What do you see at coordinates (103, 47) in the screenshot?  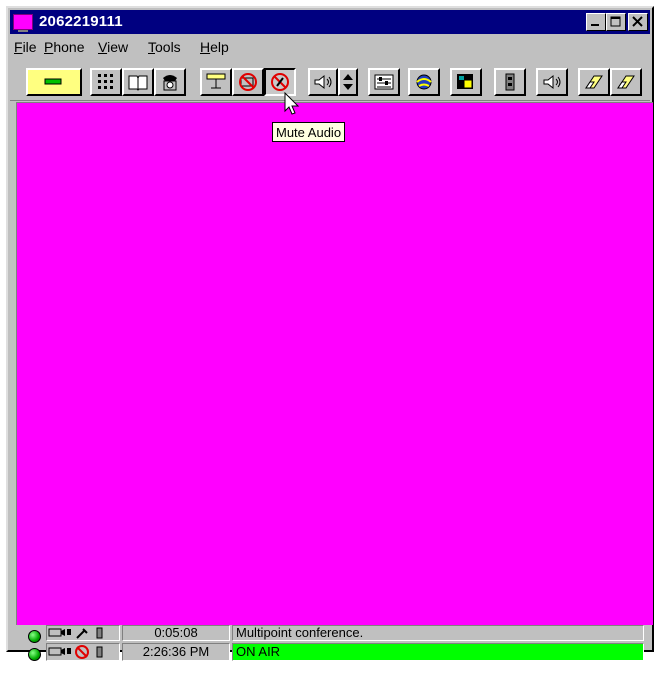 I see `menu-view-accel: V` at bounding box center [103, 47].